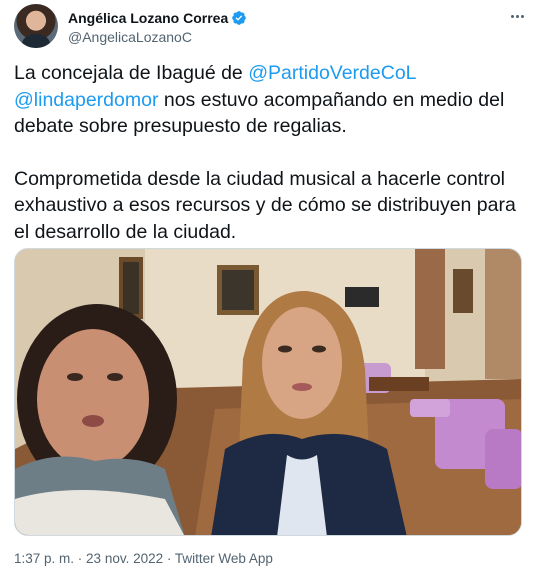 Image resolution: width=547 pixels, height=576 pixels. Describe the element at coordinates (239, 18) in the screenshot. I see `verified-badge-icon` at that location.